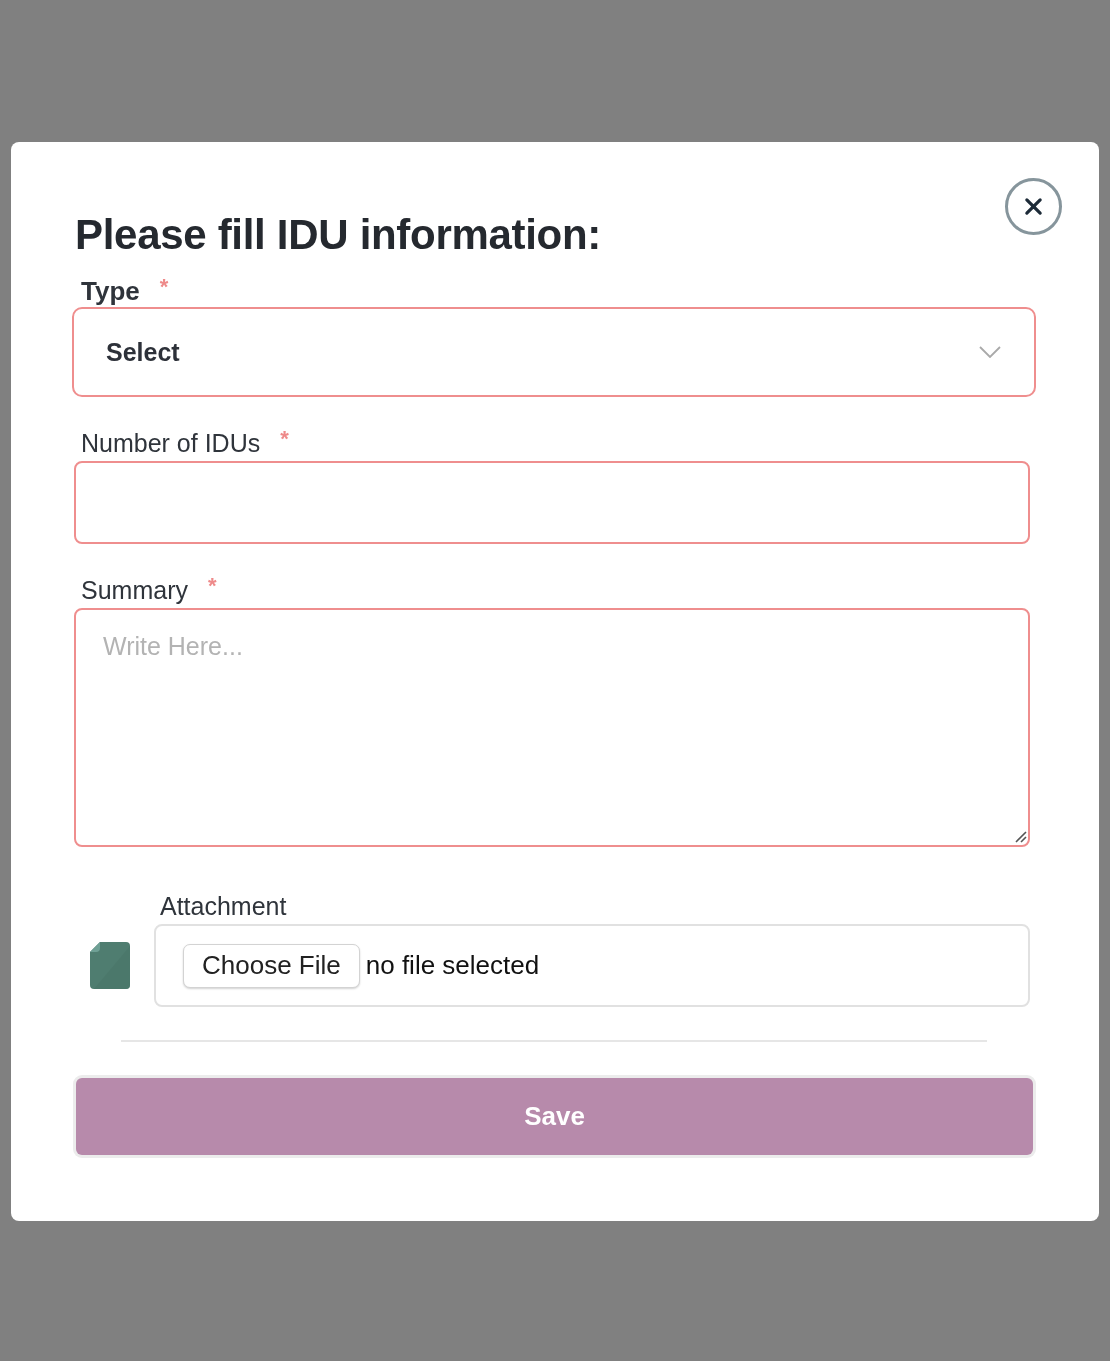 This screenshot has height=1361, width=1110. What do you see at coordinates (1021, 837) in the screenshot?
I see `resize-handle-icon` at bounding box center [1021, 837].